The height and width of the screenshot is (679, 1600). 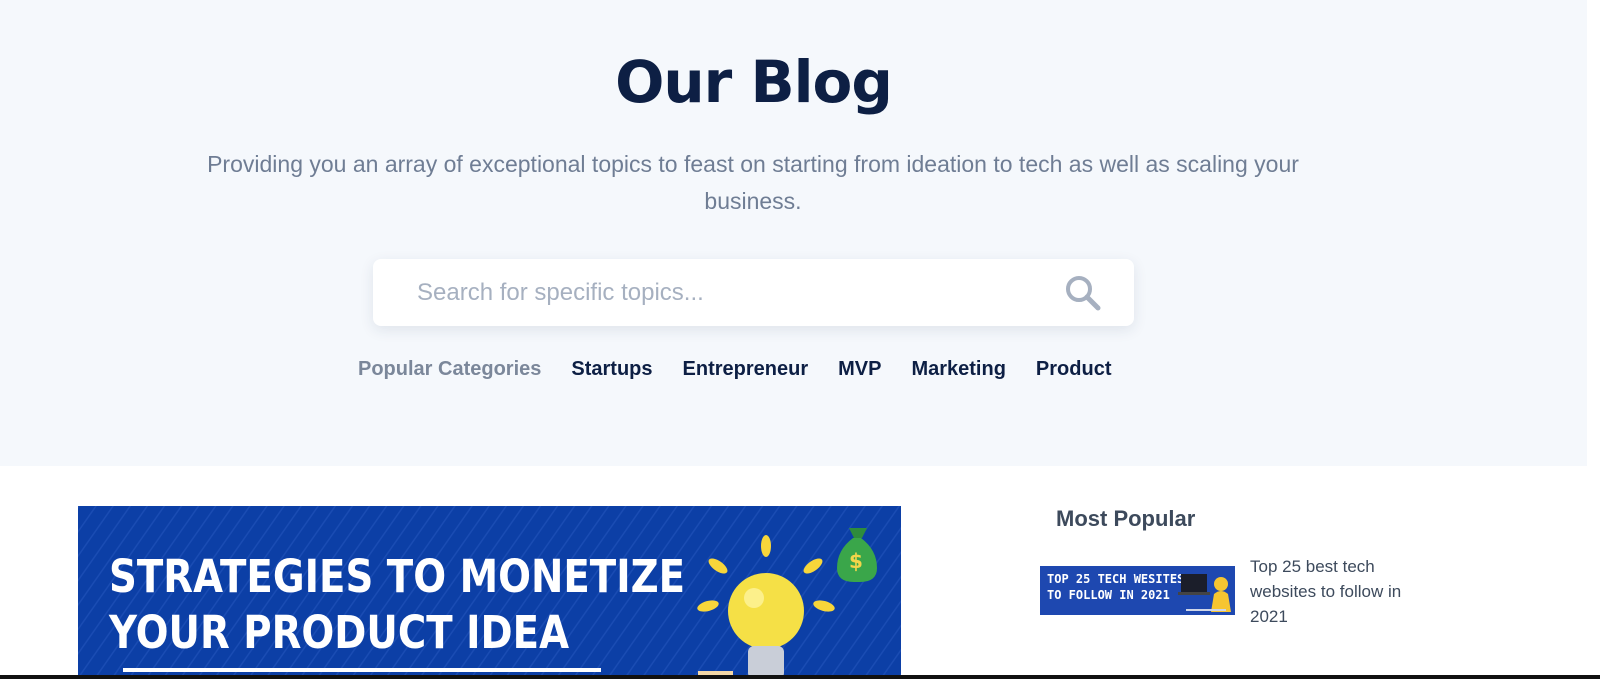 I want to click on search-button, so click(x=1083, y=293).